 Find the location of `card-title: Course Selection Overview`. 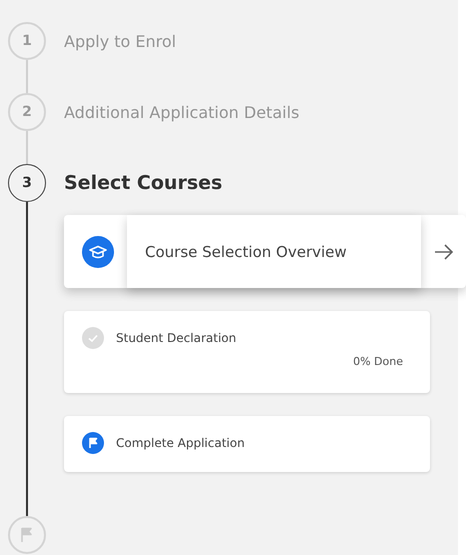

card-title: Course Selection Overview is located at coordinates (274, 251).